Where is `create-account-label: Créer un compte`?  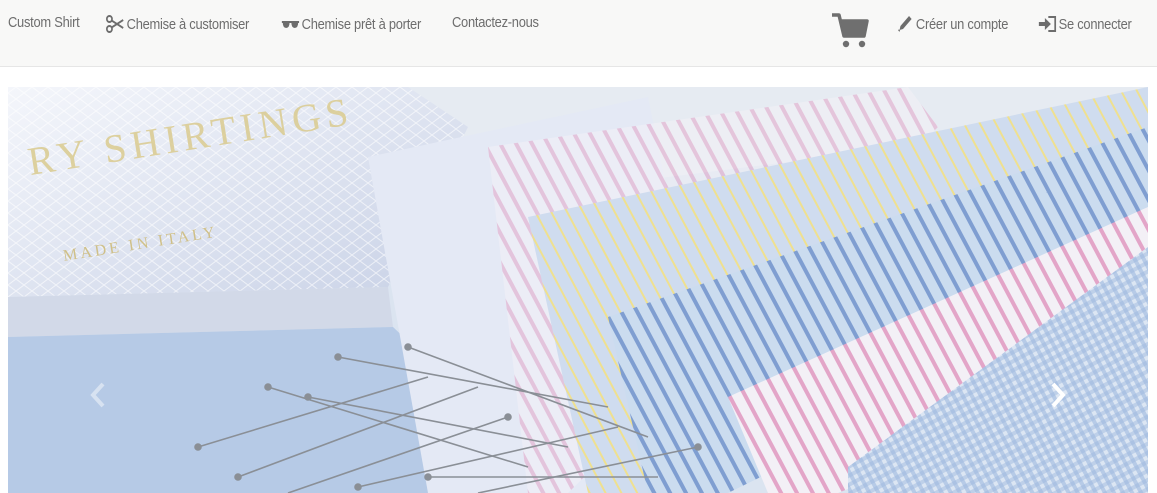 create-account-label: Créer un compte is located at coordinates (962, 24).